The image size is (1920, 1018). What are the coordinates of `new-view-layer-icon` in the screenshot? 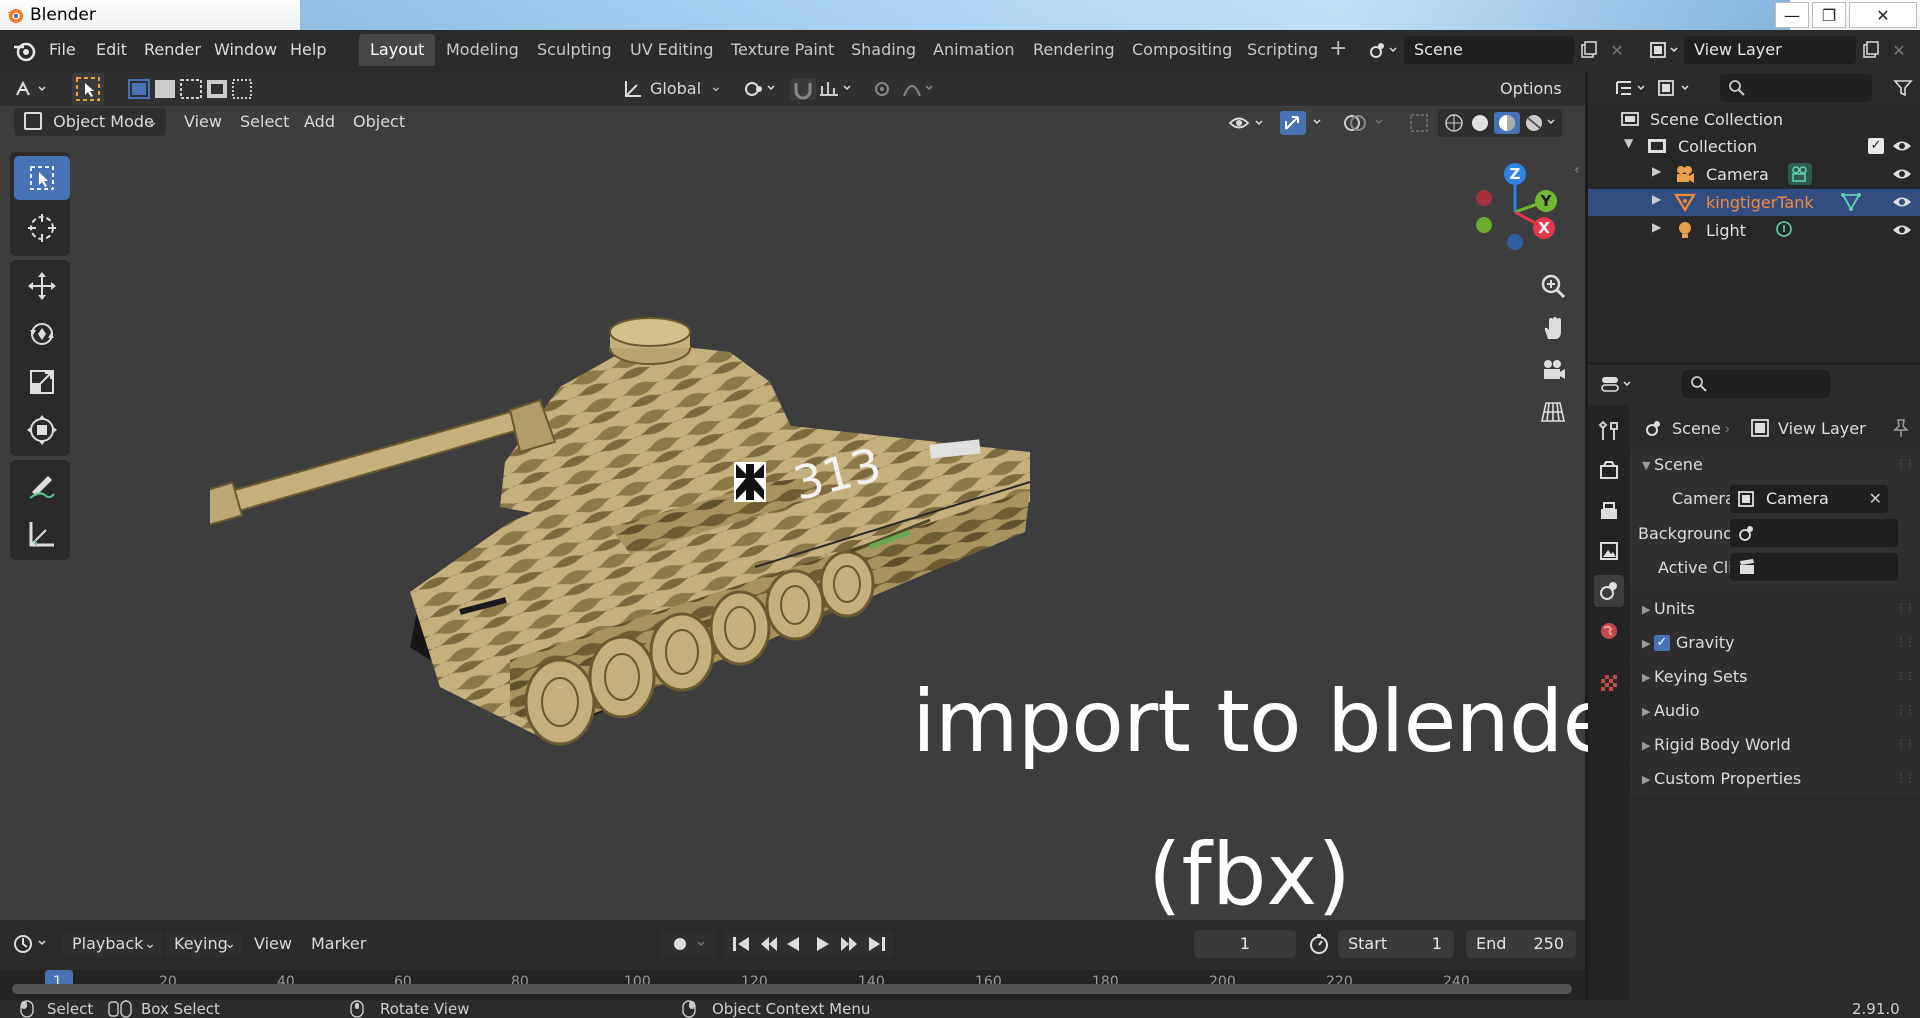 It's located at (1871, 50).